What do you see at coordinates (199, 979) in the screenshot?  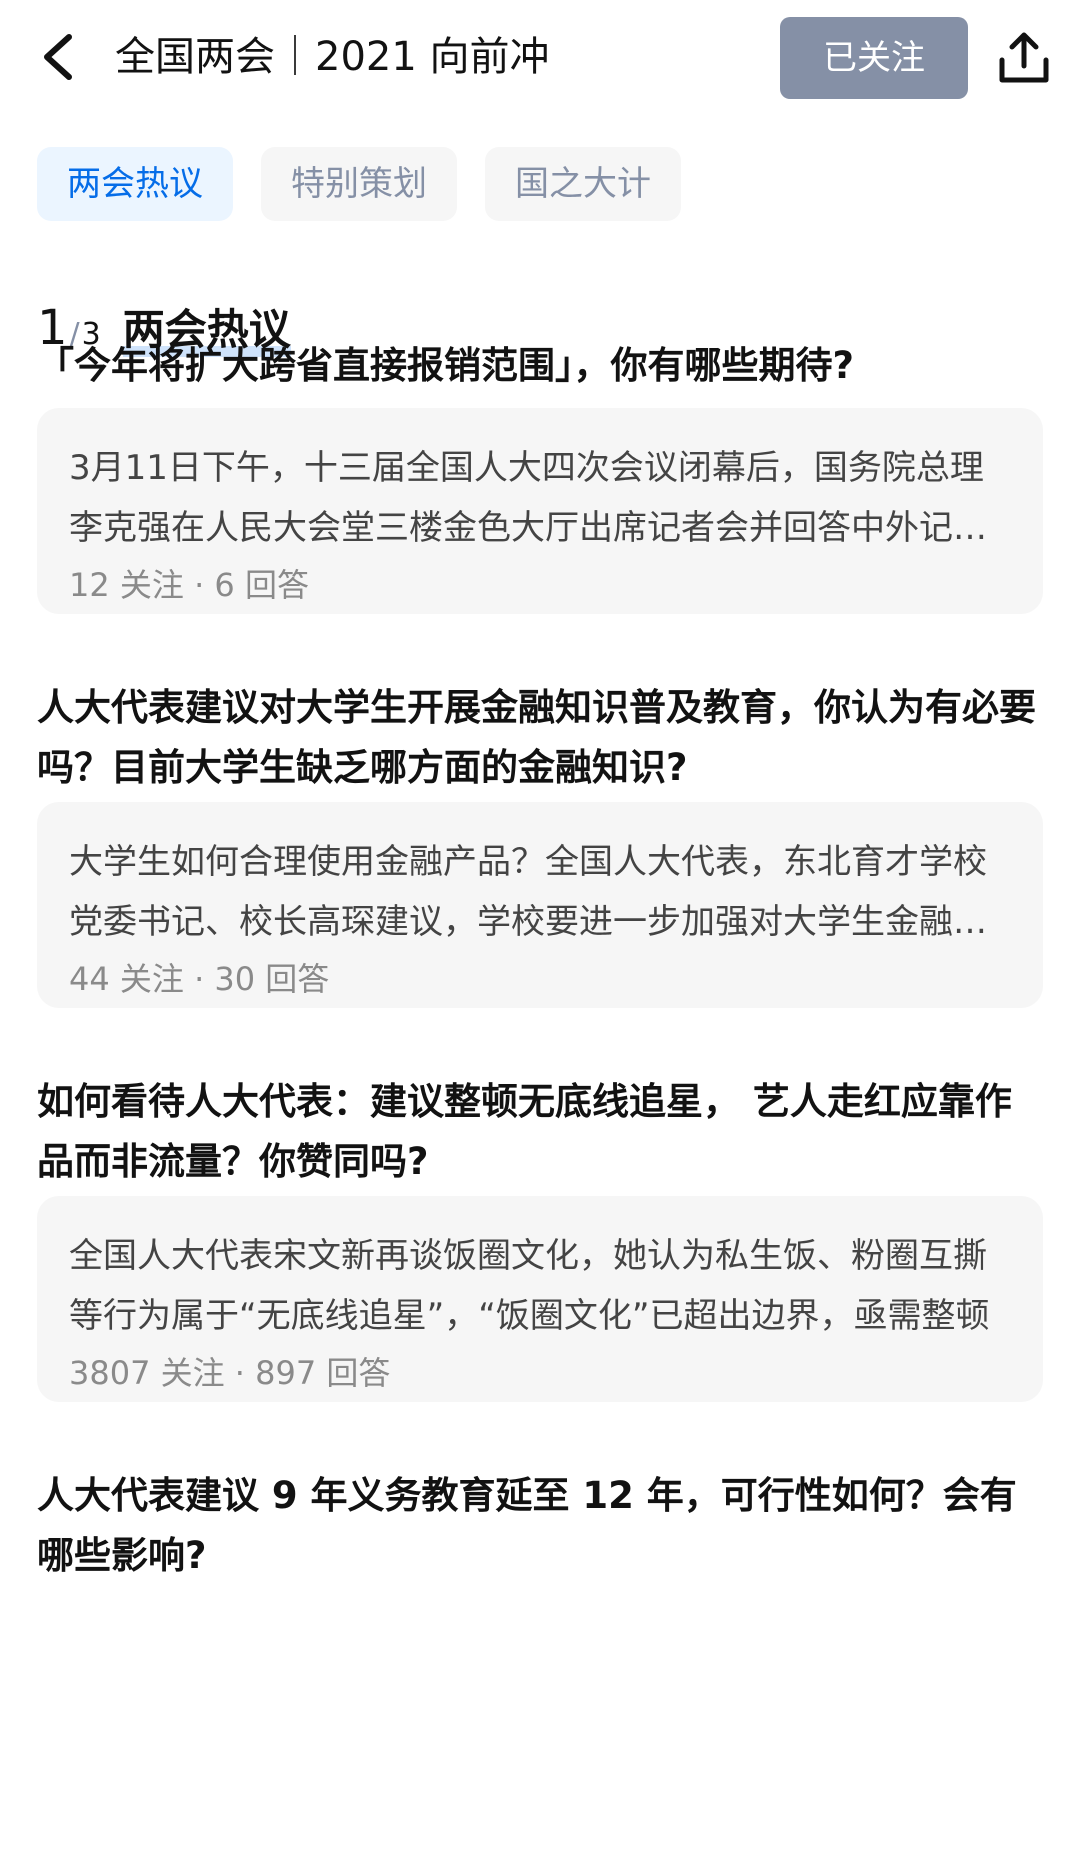 I see `question-stats: 44 关注 · 30 回答` at bounding box center [199, 979].